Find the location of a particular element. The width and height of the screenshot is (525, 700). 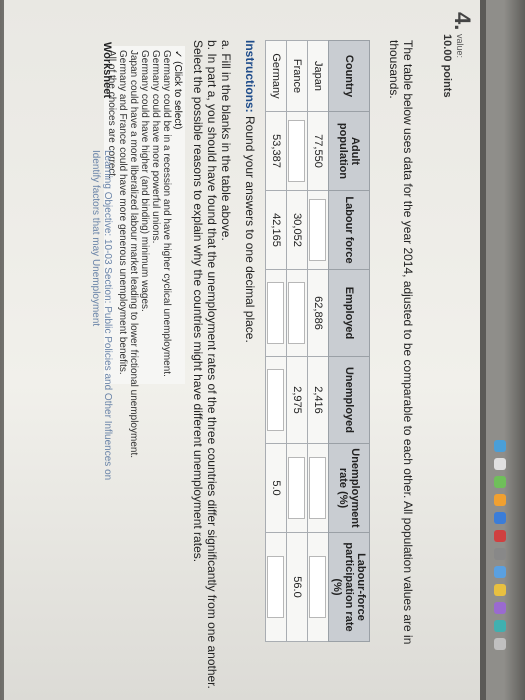

table-row: France 30,052 2,975 56.0 is located at coordinates (297, 341).